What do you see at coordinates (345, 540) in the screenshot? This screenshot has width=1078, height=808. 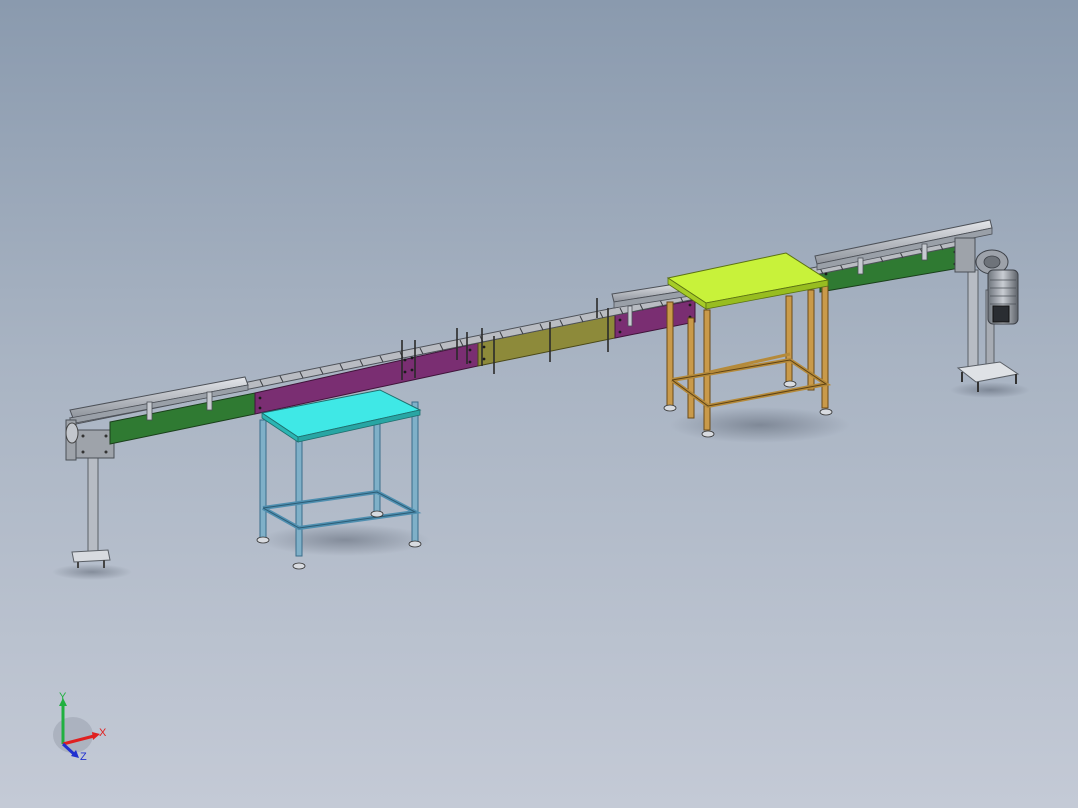 I see `shadow-cyan-table` at bounding box center [345, 540].